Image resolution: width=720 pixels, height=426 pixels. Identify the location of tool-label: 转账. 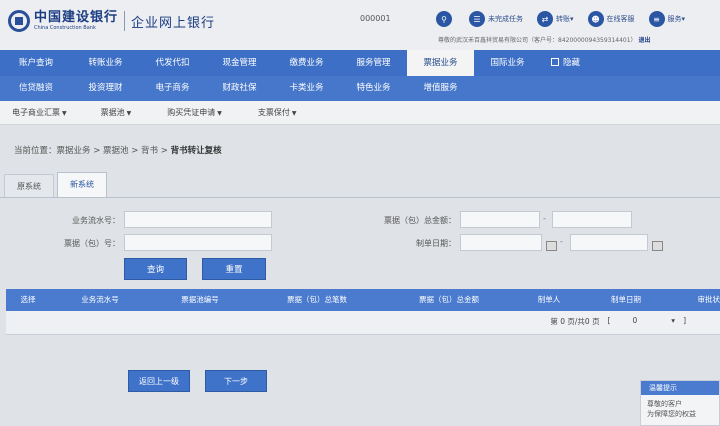
(563, 19).